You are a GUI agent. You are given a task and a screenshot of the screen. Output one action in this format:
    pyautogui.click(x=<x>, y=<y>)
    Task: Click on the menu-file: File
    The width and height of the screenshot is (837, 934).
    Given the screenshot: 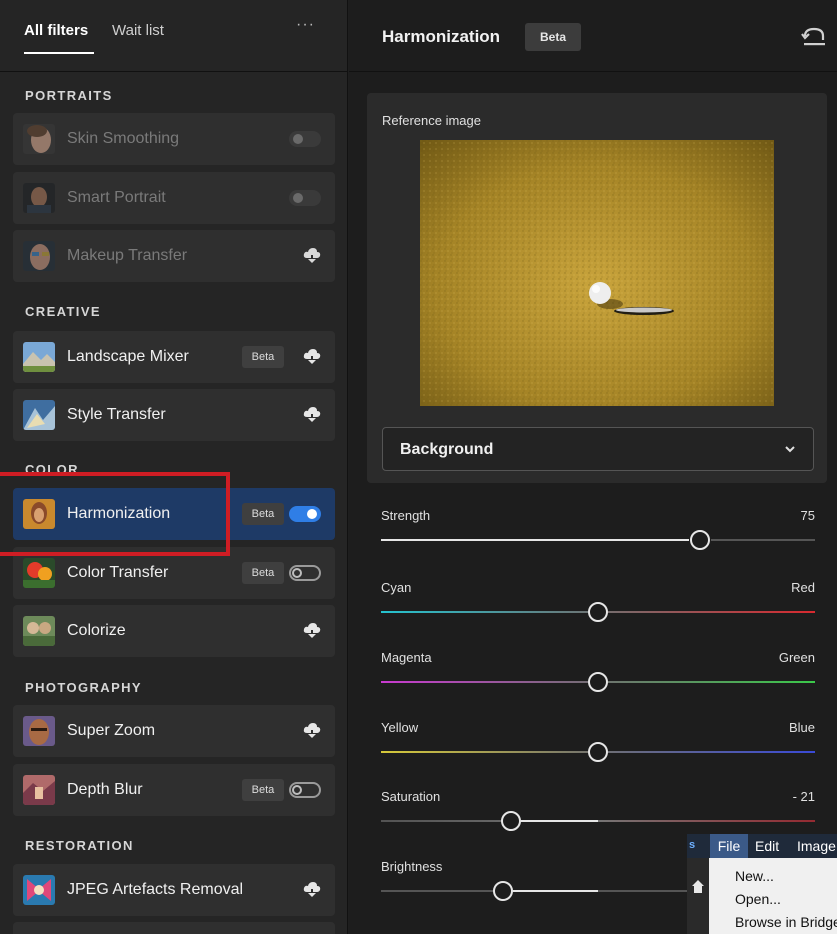 What is the action you would take?
    pyautogui.click(x=729, y=846)
    